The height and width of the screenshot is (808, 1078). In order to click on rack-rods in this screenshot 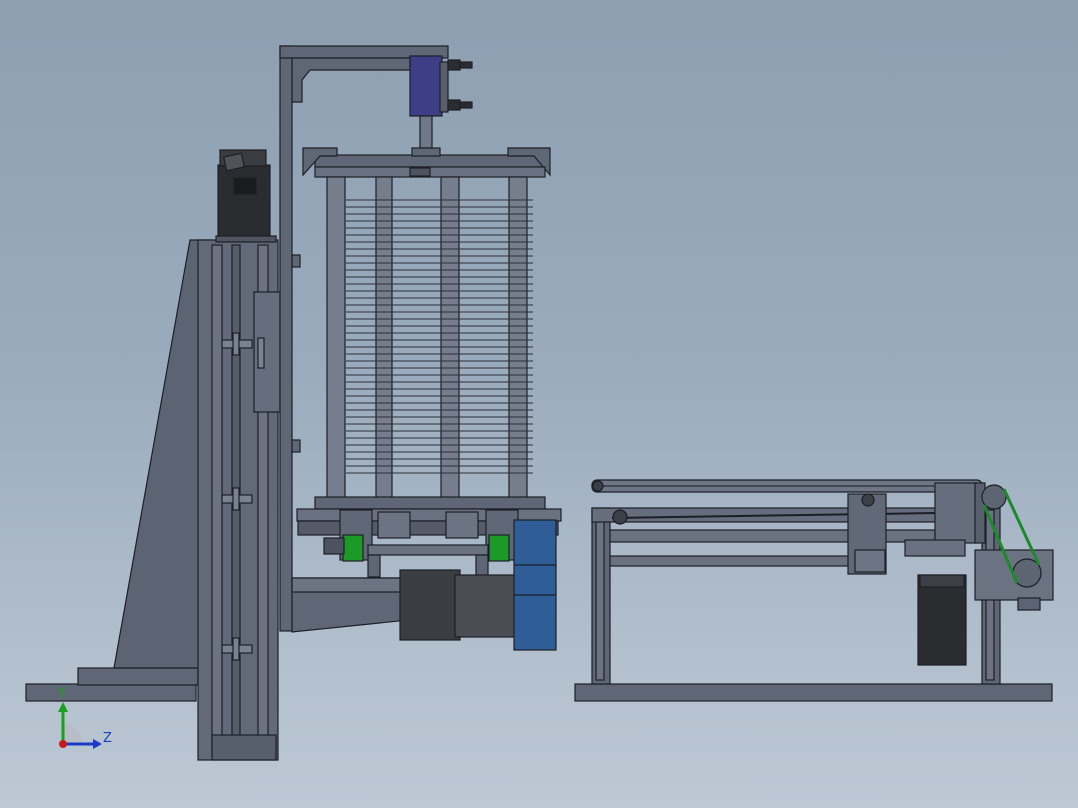, I will do `click(427, 338)`.